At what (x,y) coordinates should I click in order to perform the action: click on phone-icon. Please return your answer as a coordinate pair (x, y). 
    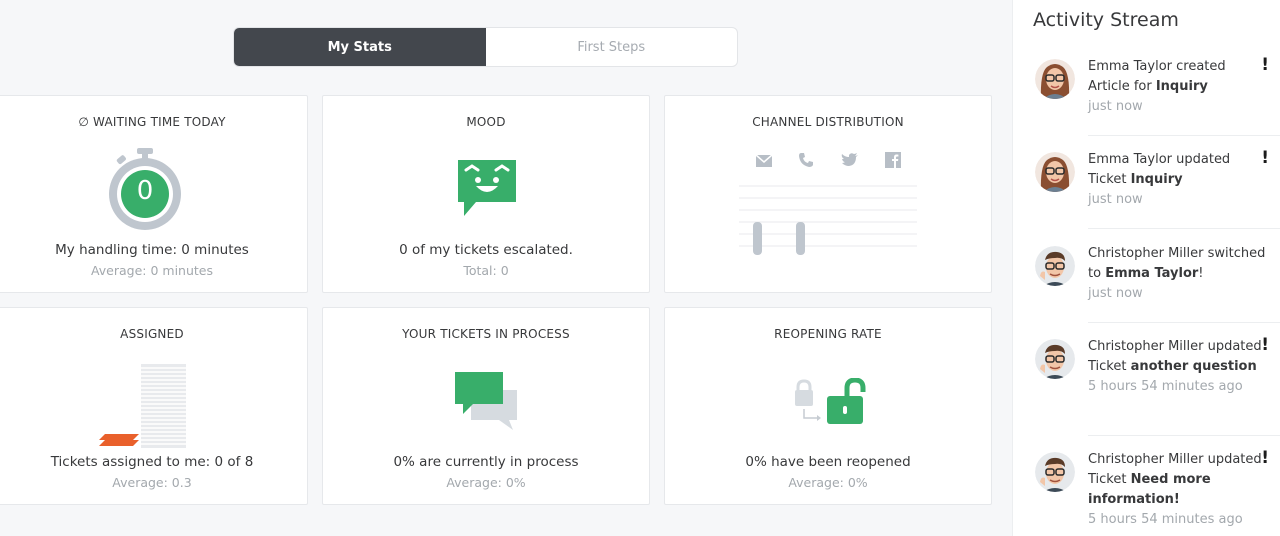
    Looking at the image, I should click on (806, 160).